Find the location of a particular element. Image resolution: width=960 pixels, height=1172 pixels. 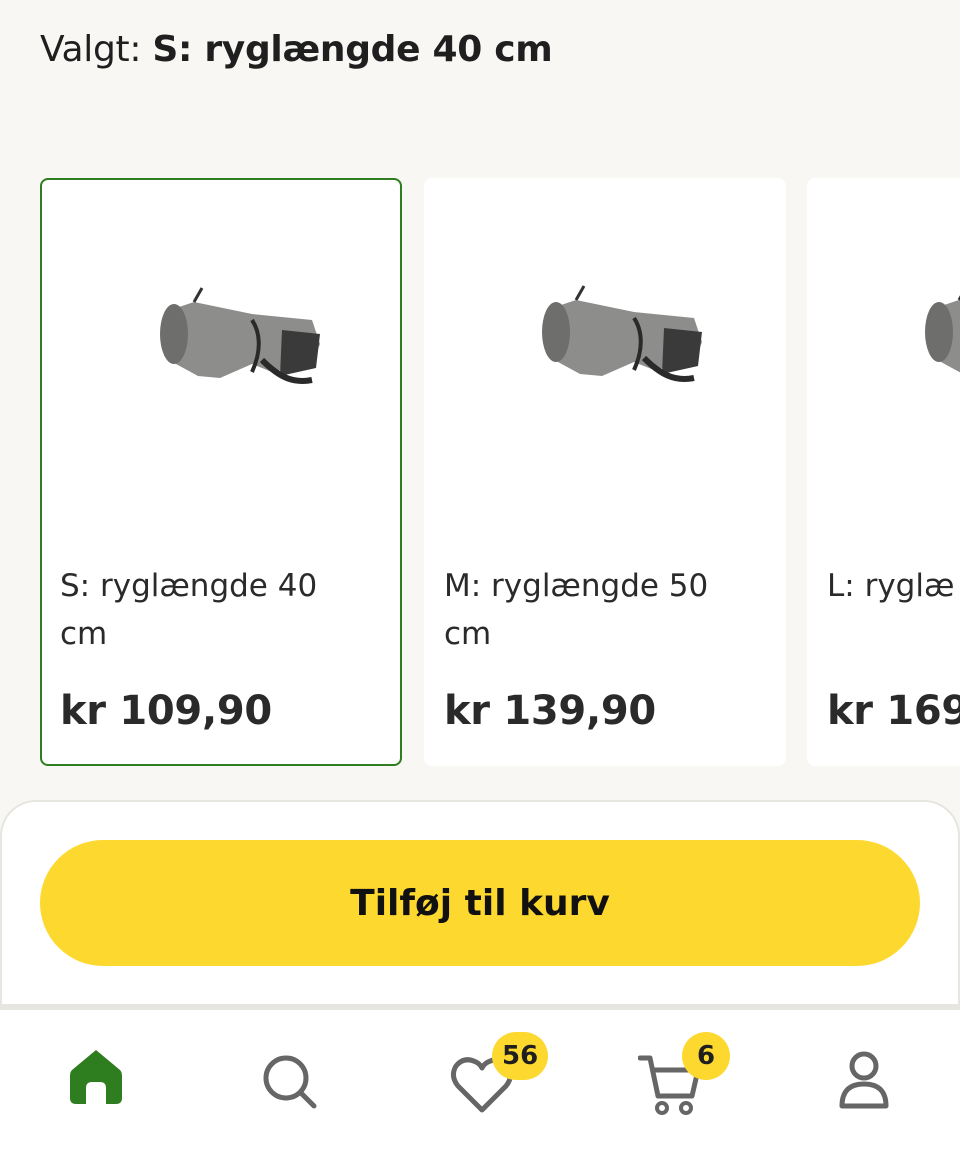

bottom-tab-bar: 56 6 is located at coordinates (480, 1088).